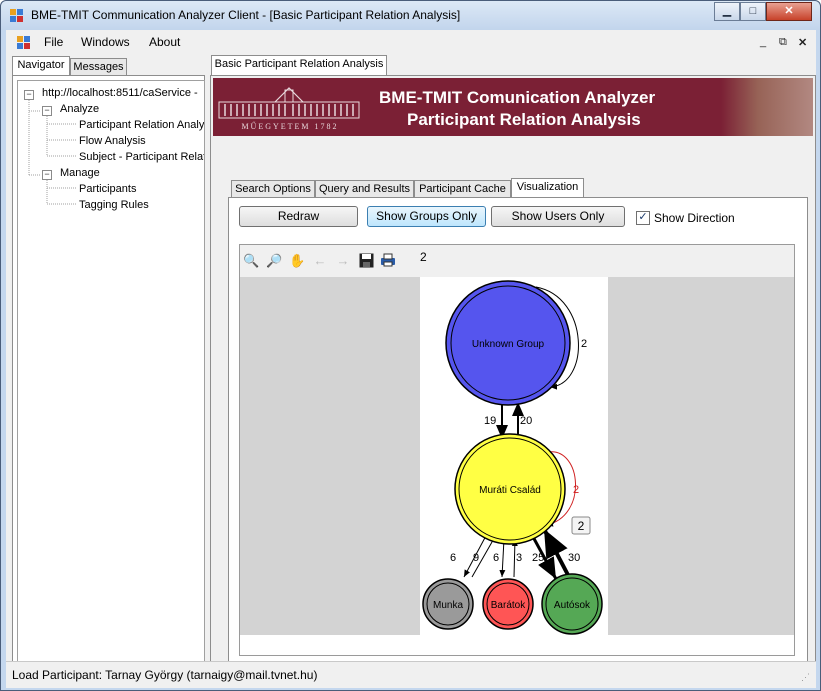 Image resolution: width=821 pixels, height=691 pixels. I want to click on tooltip-text: 2, so click(581, 526).